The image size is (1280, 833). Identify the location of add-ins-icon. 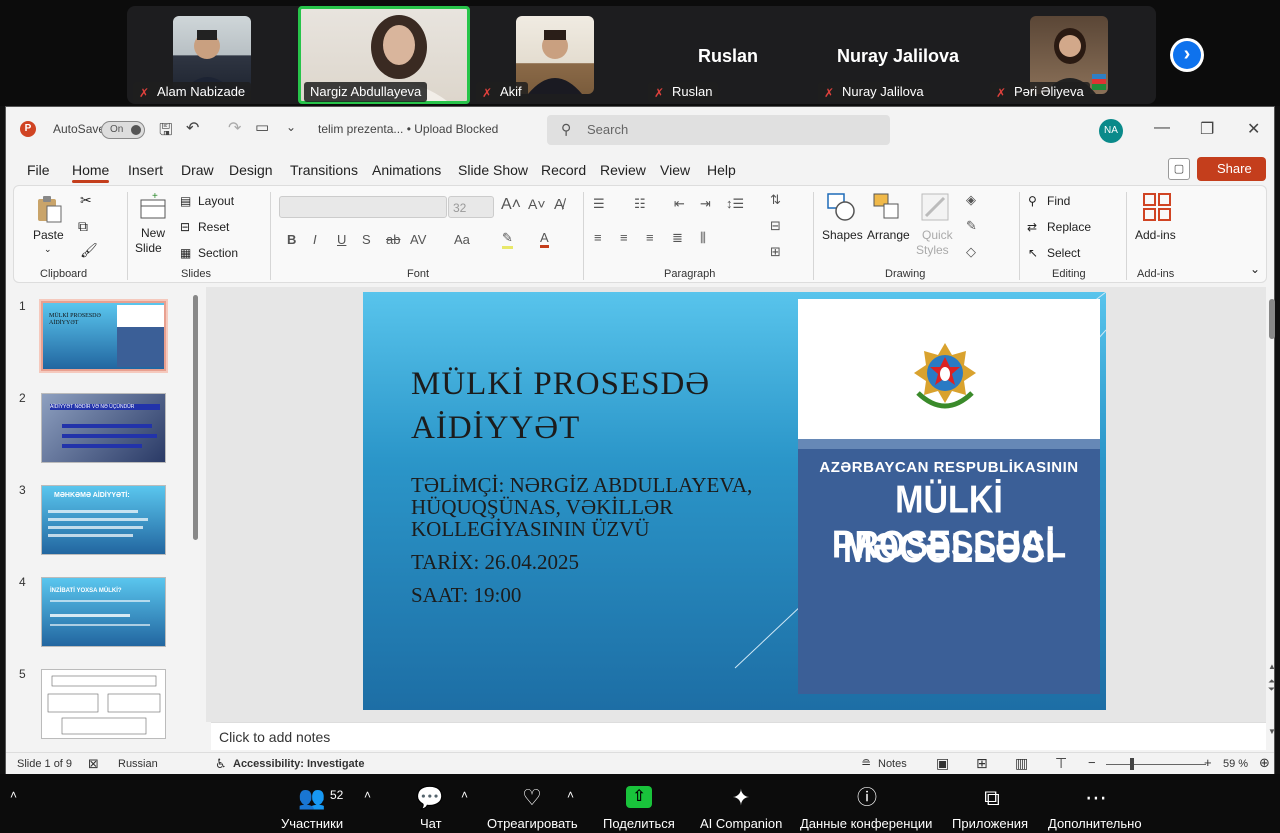
(1157, 207).